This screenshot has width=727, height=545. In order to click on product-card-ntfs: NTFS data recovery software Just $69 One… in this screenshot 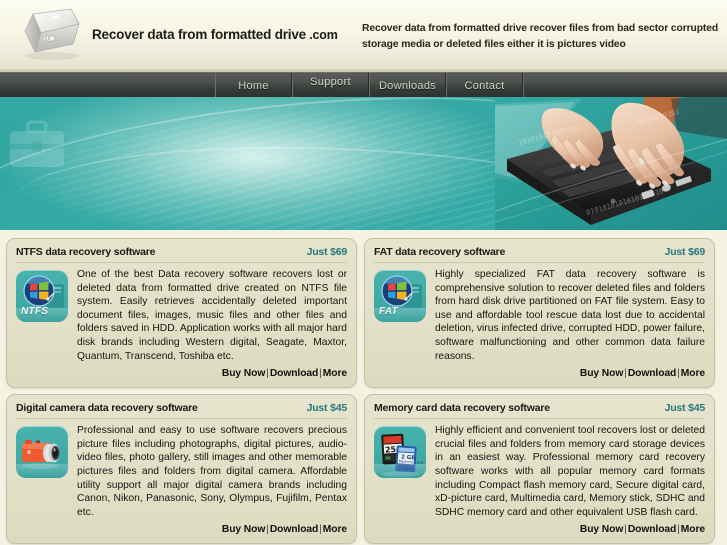, I will do `click(181, 313)`.